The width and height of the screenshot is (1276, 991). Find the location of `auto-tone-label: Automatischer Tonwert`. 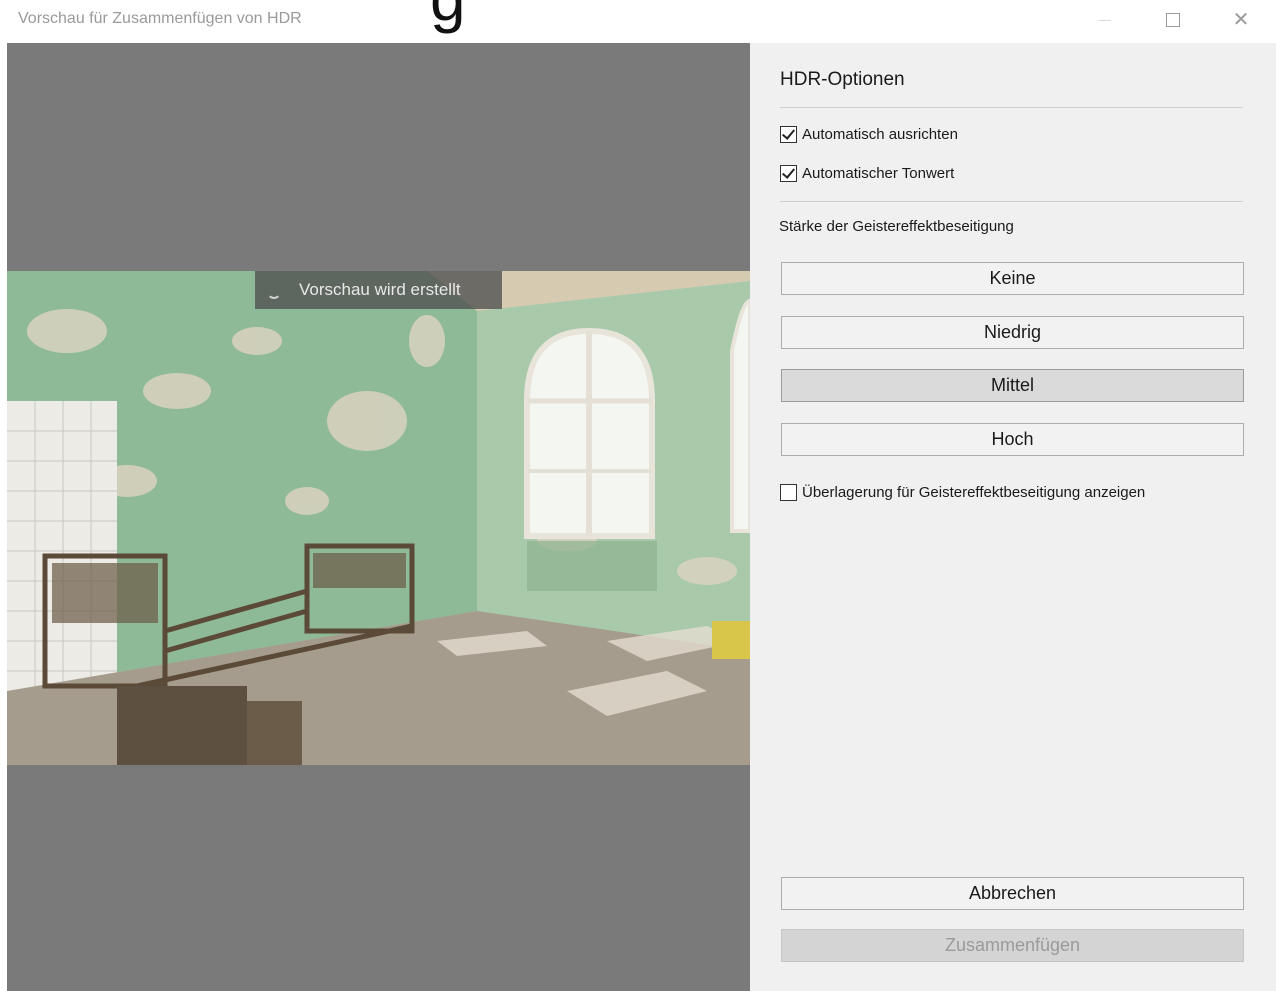

auto-tone-label: Automatischer Tonwert is located at coordinates (878, 173).